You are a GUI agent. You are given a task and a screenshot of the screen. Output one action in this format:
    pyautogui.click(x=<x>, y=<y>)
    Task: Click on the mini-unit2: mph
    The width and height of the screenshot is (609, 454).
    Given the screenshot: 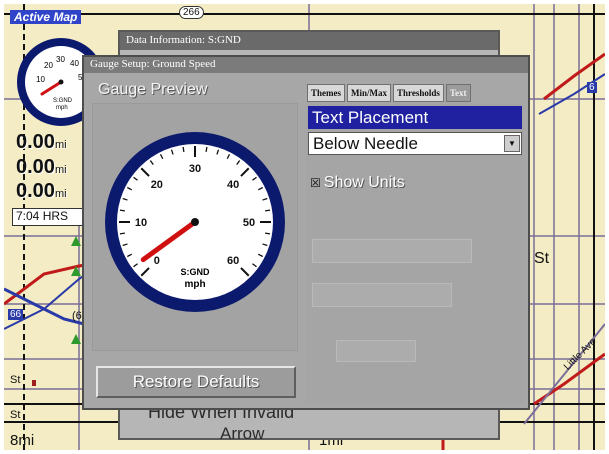 What is the action you would take?
    pyautogui.click(x=62, y=108)
    